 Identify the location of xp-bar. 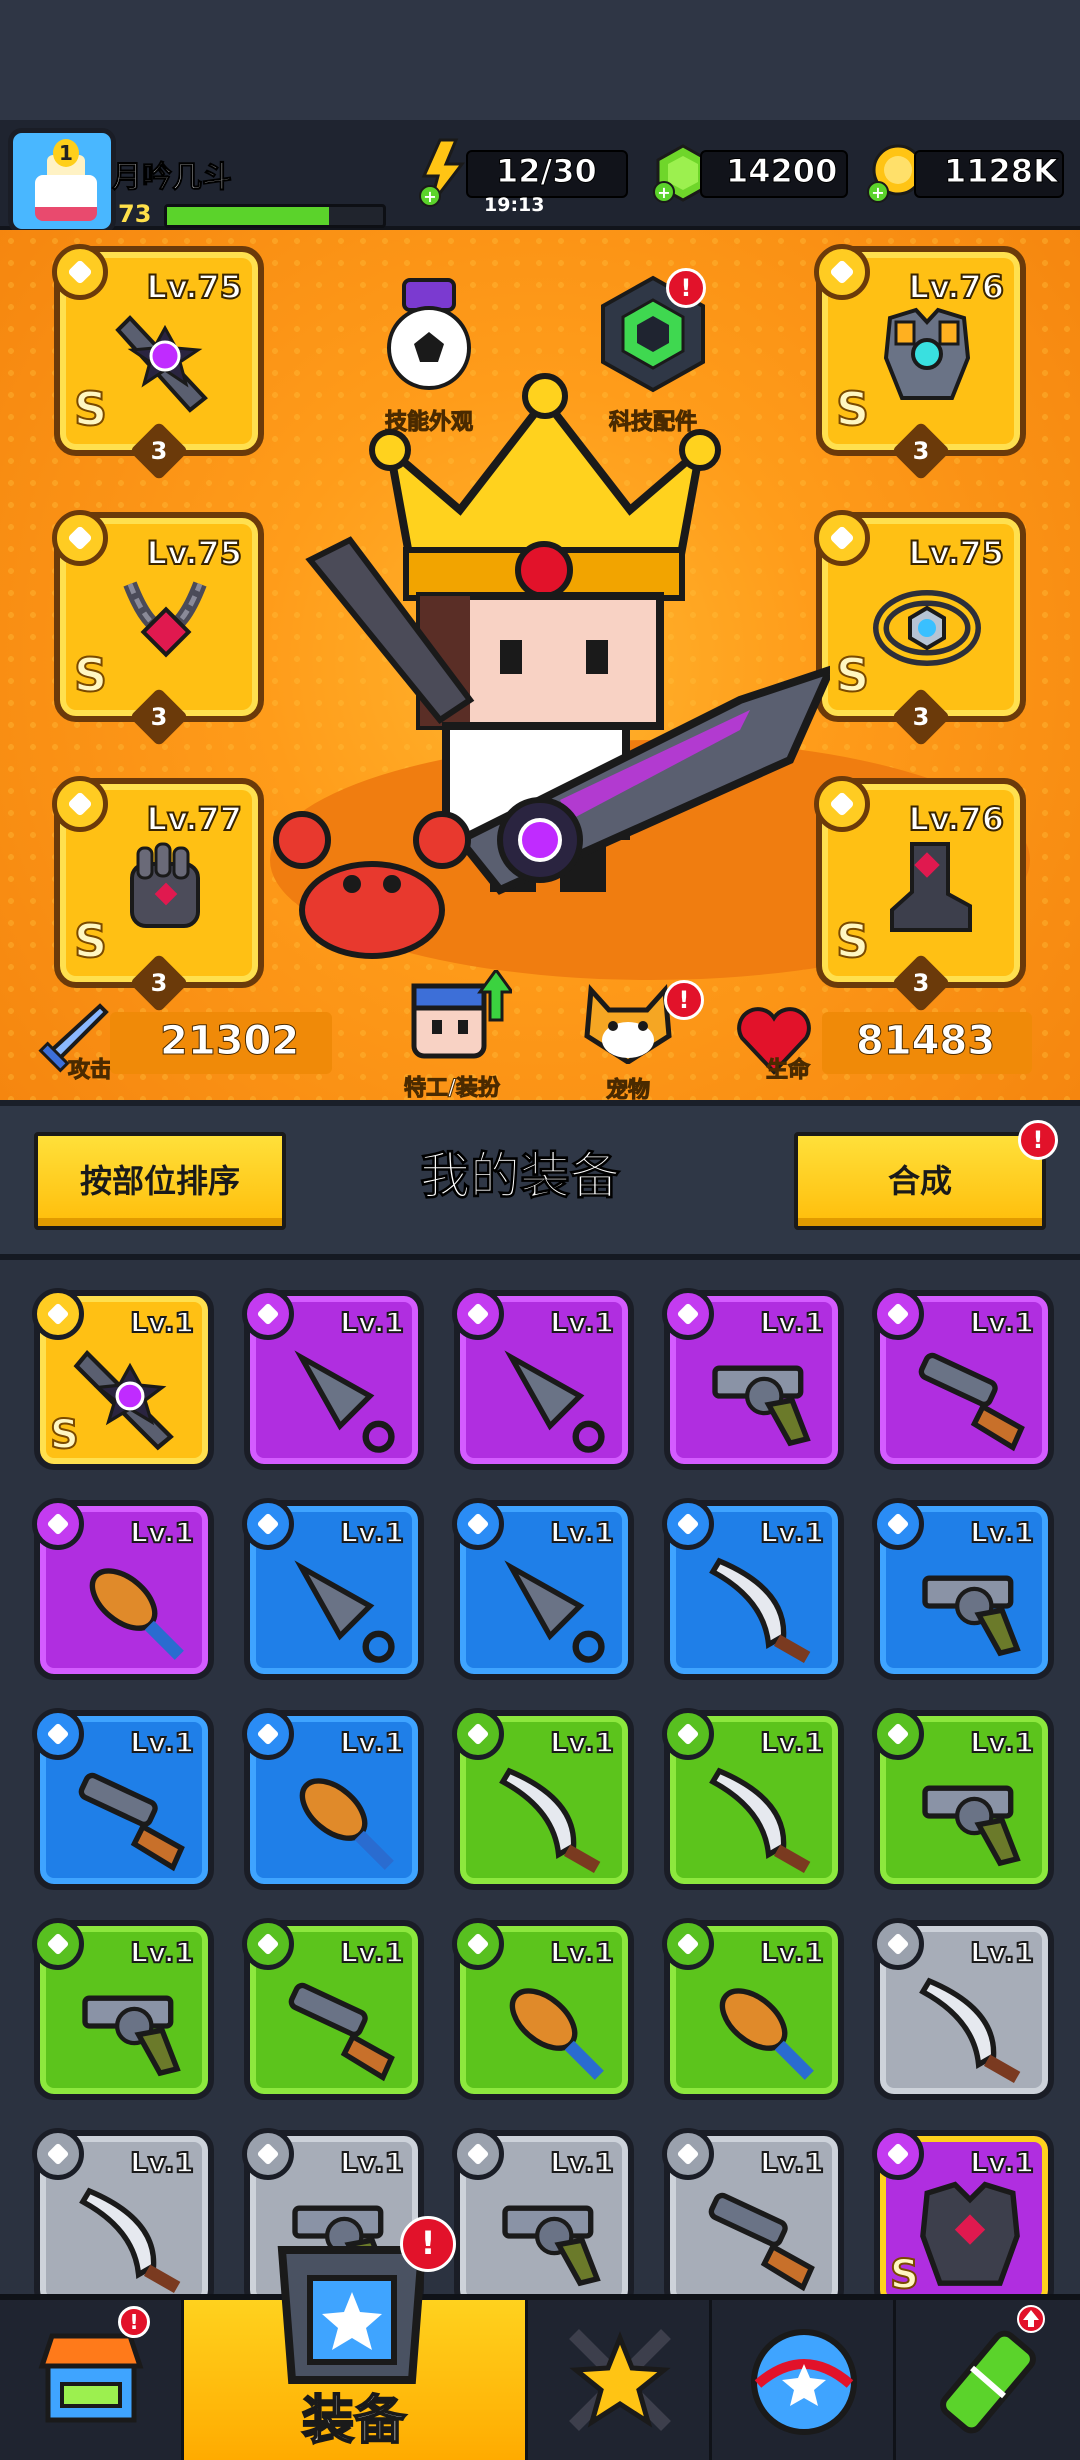
(275, 216).